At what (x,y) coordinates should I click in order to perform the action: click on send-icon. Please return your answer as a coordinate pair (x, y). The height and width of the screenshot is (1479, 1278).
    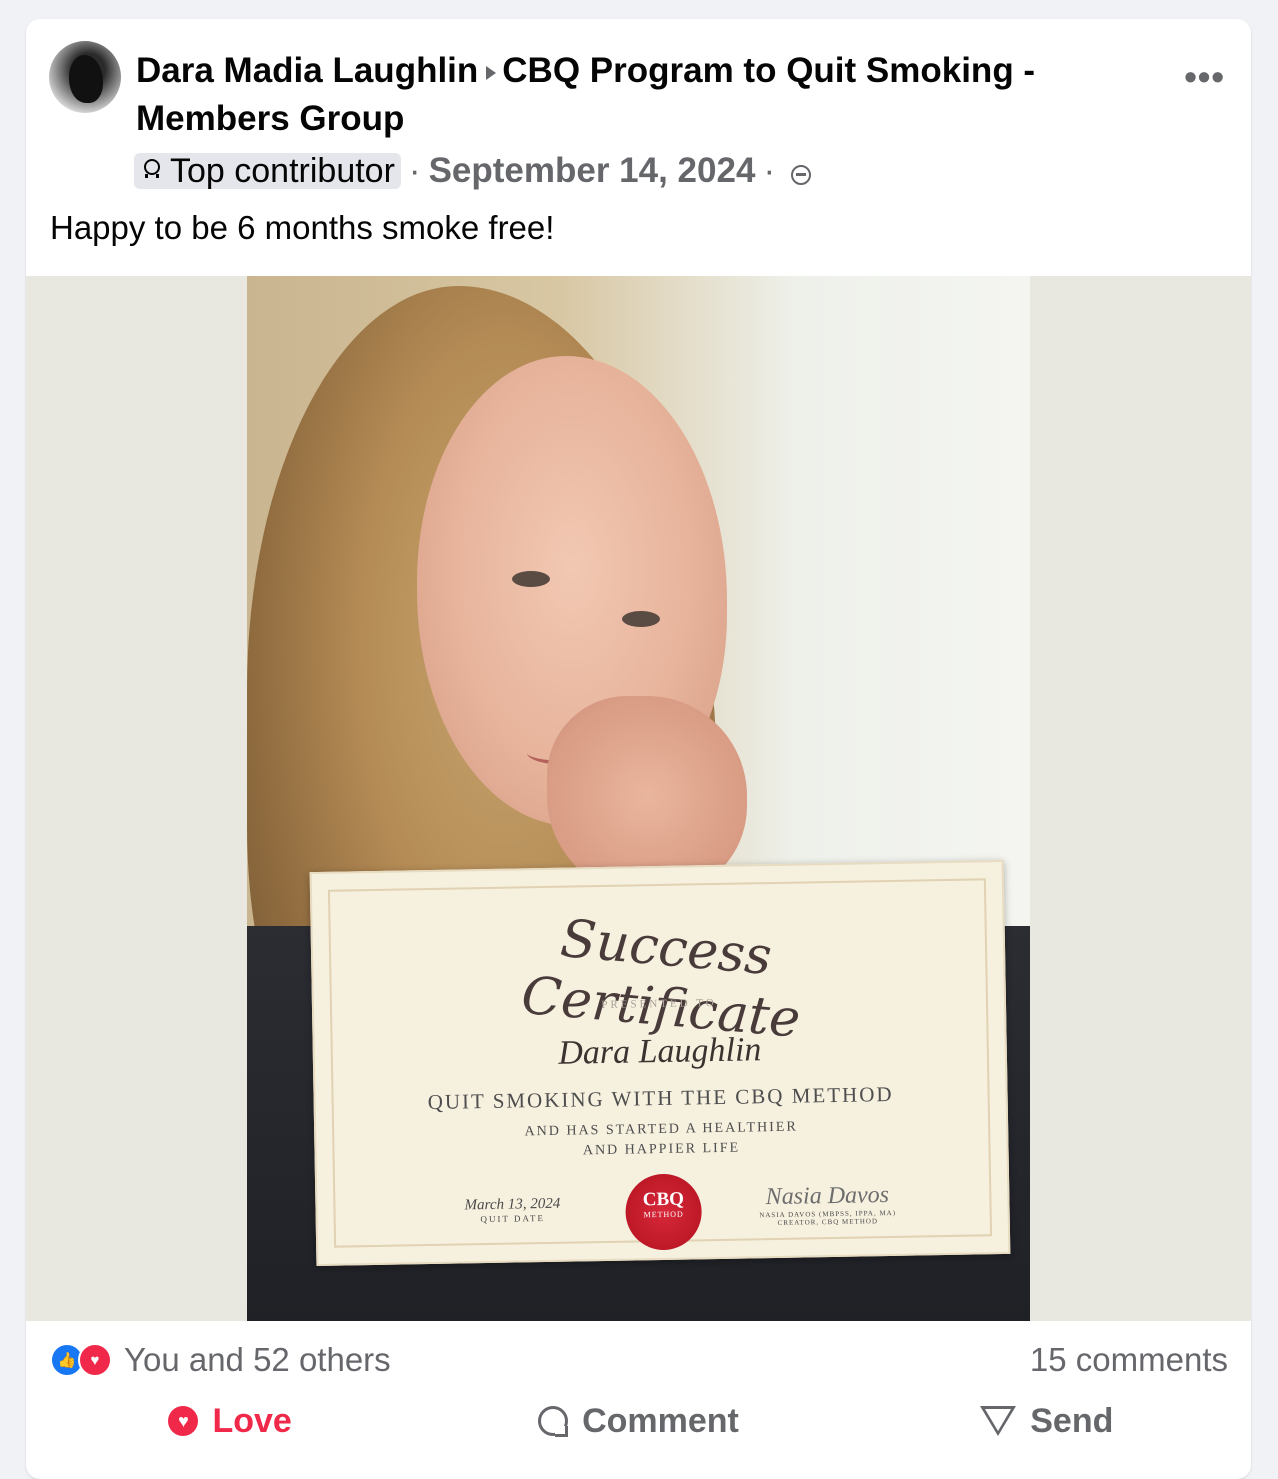
    Looking at the image, I should click on (998, 1421).